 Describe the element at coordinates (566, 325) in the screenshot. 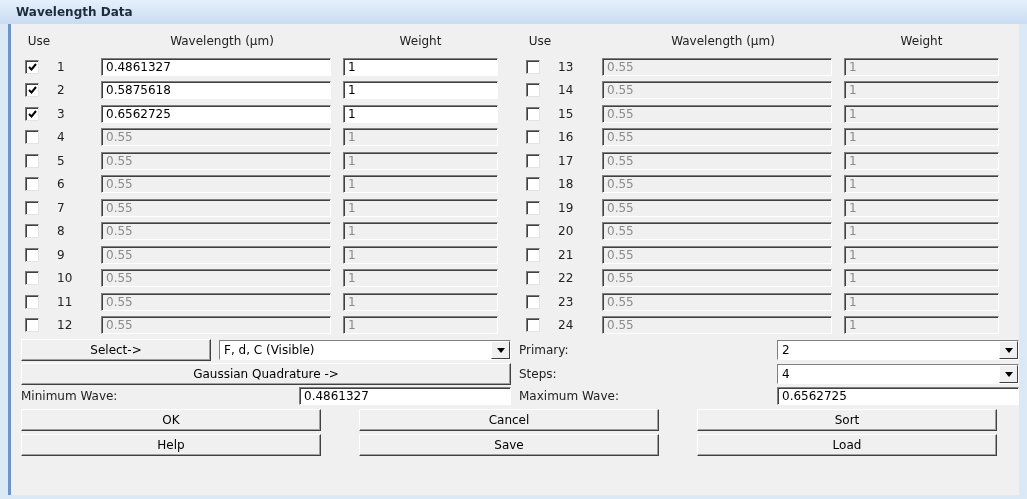

I see `row-number: 24` at that location.